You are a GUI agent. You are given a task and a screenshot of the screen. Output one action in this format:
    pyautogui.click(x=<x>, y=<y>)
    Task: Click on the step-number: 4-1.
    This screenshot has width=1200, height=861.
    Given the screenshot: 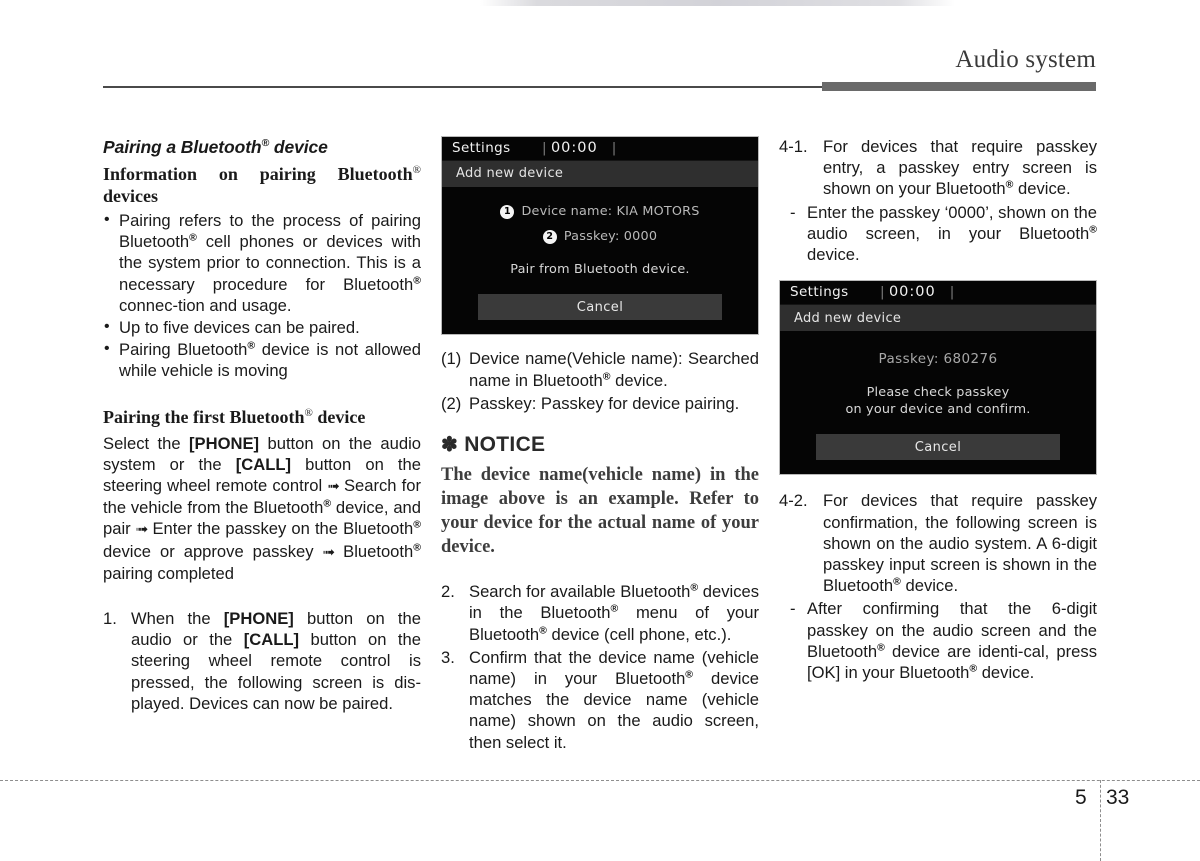 What is the action you would take?
    pyautogui.click(x=793, y=146)
    